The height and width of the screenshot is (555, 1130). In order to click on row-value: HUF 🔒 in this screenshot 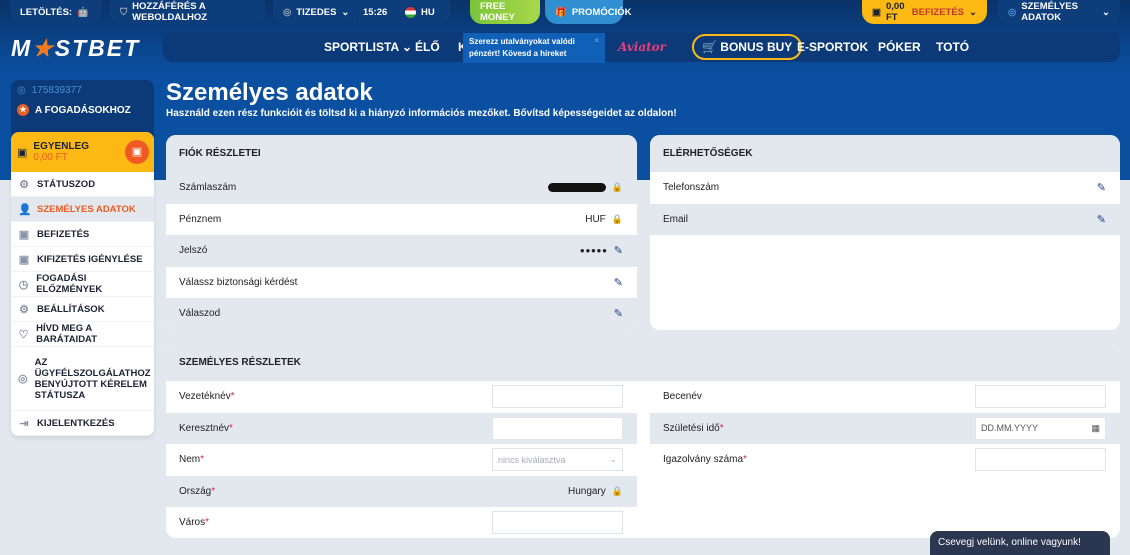, I will do `click(604, 219)`.